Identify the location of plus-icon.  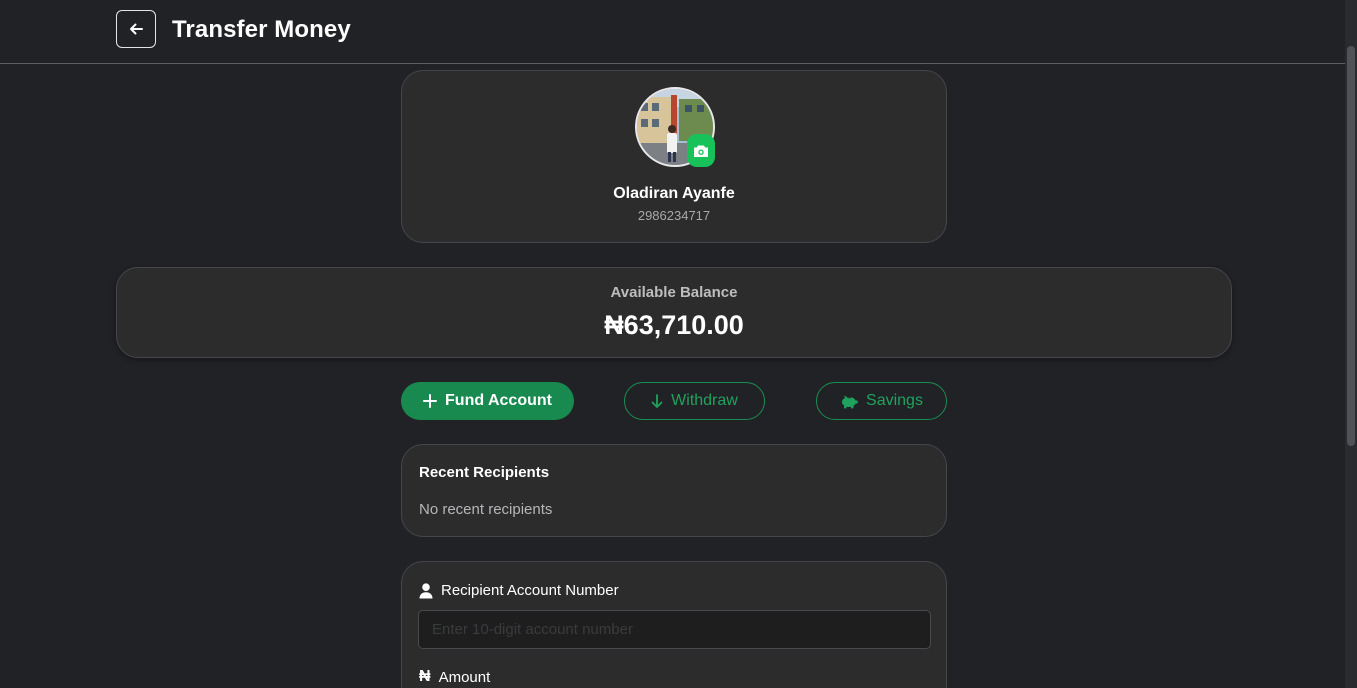
(430, 401).